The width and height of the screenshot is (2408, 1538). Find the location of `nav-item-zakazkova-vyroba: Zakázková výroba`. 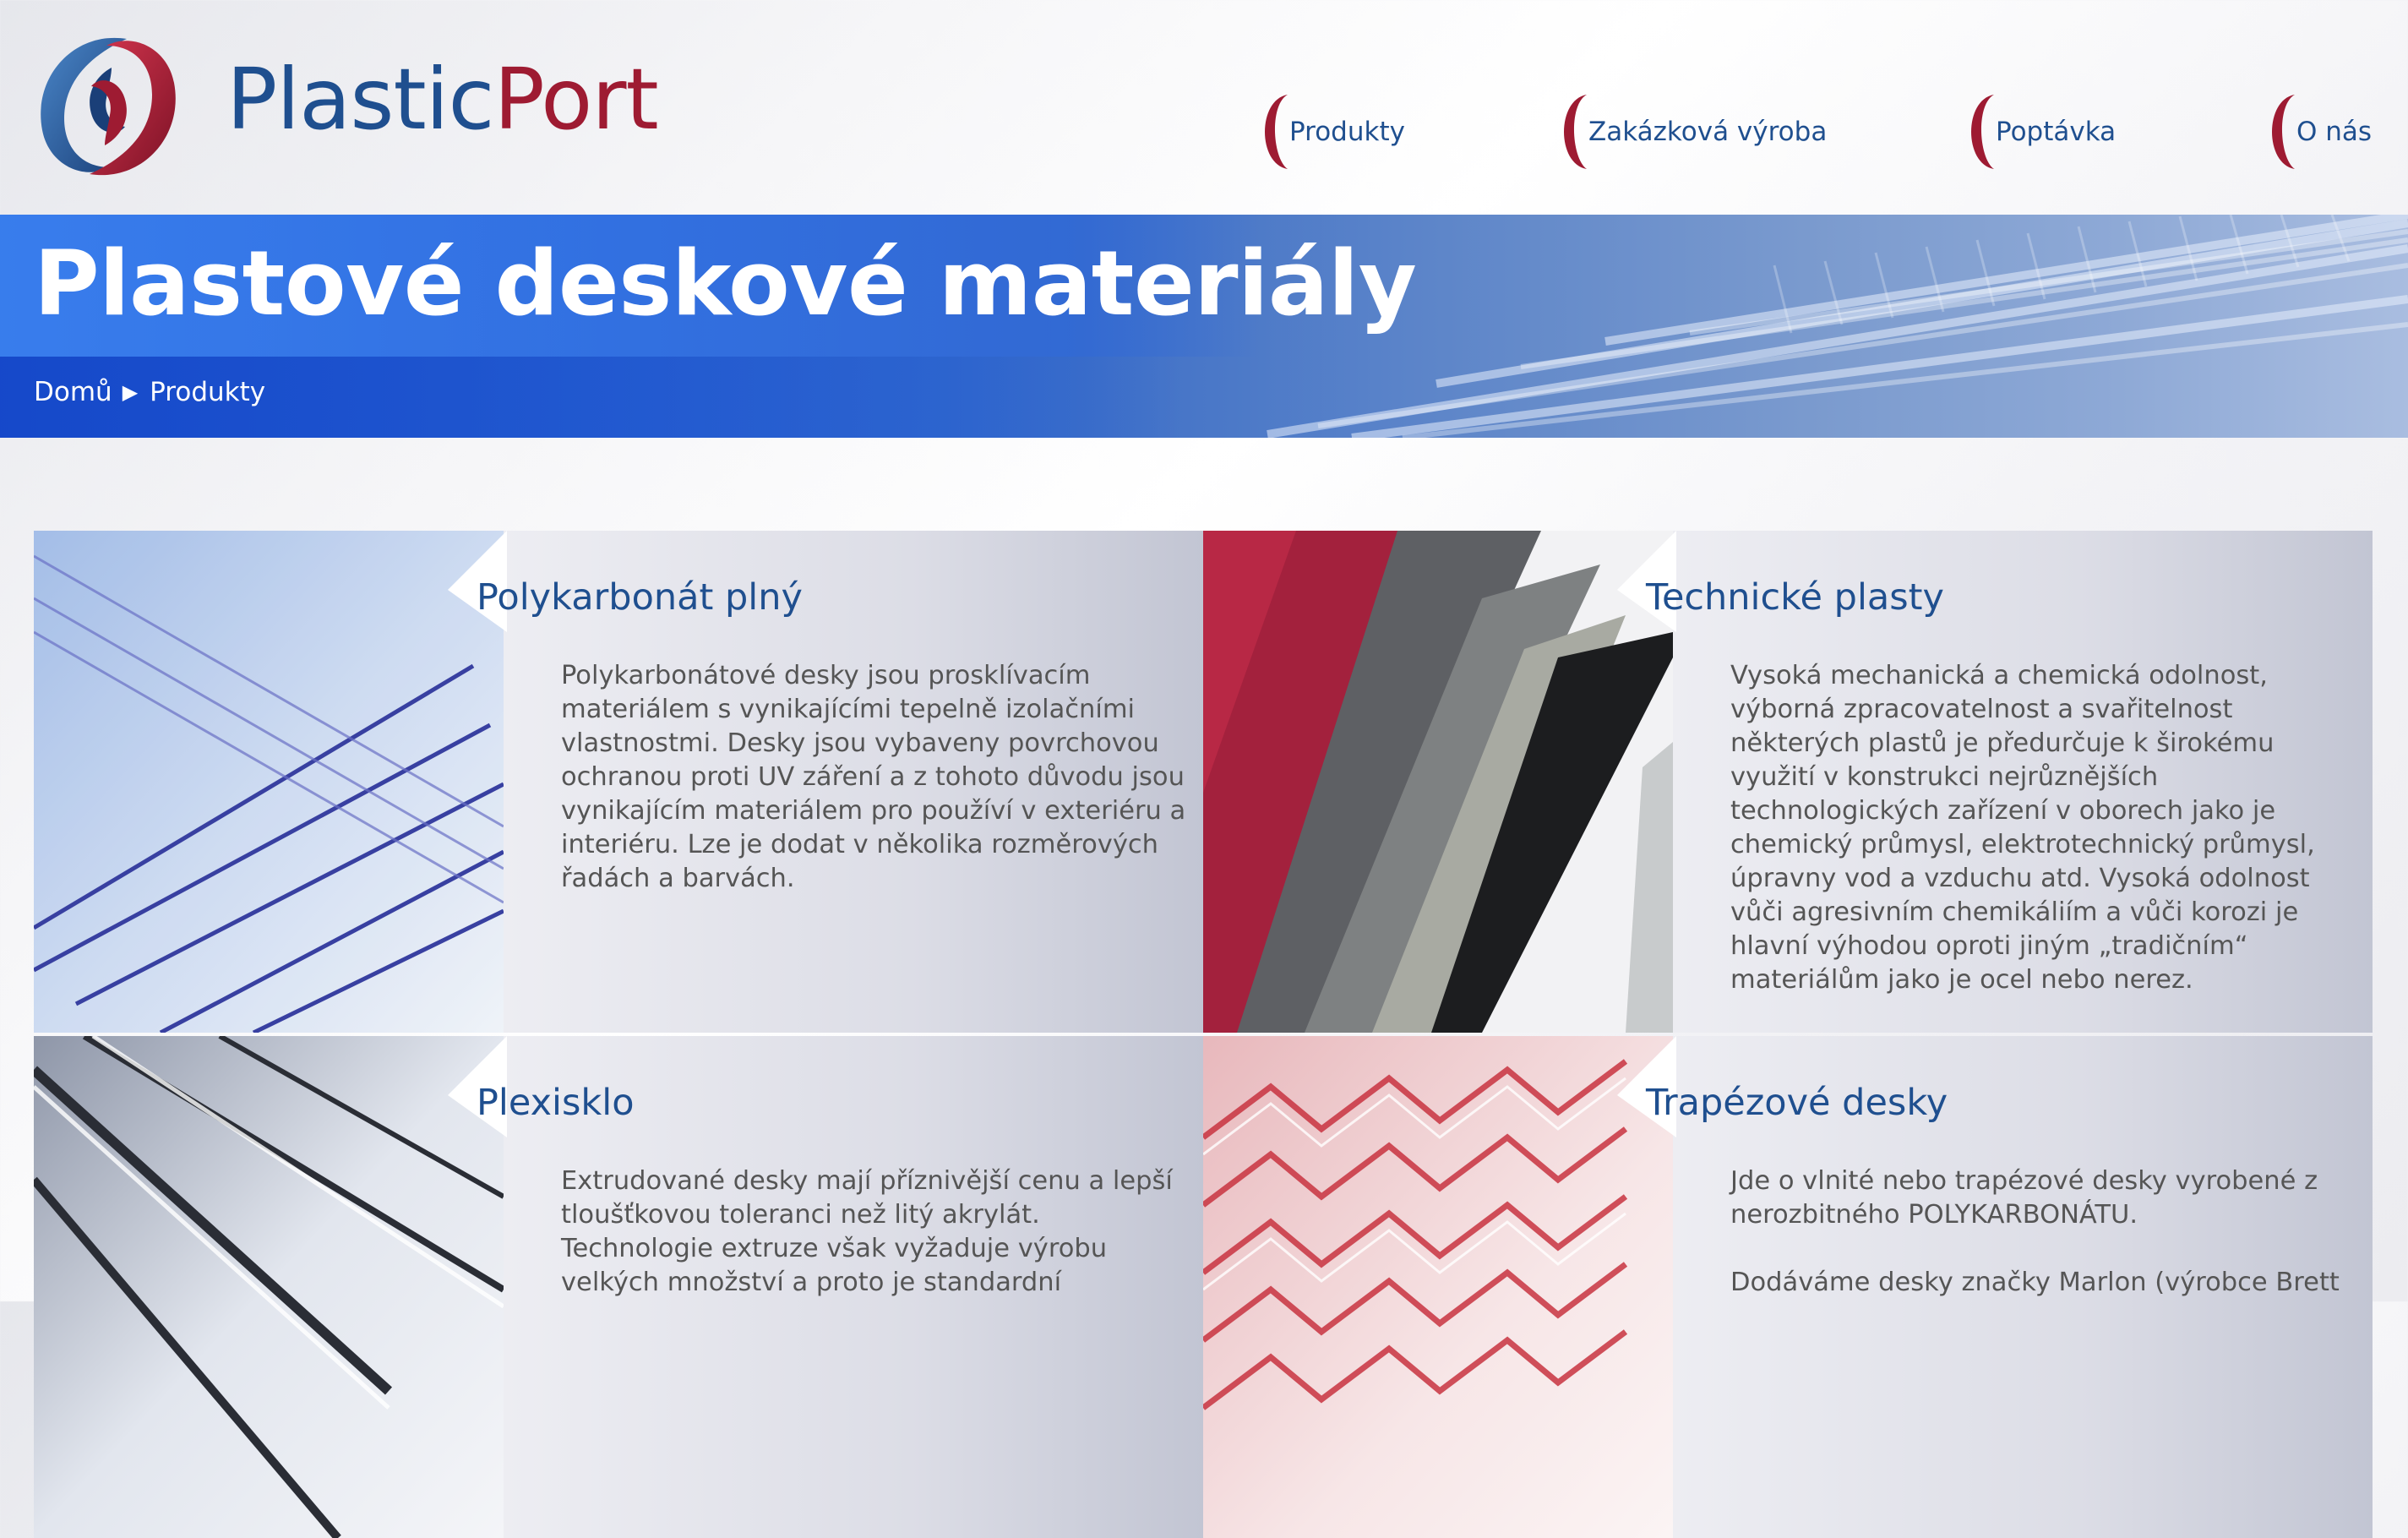

nav-item-zakazkova-vyroba: Zakázková výroba is located at coordinates (1690, 131).